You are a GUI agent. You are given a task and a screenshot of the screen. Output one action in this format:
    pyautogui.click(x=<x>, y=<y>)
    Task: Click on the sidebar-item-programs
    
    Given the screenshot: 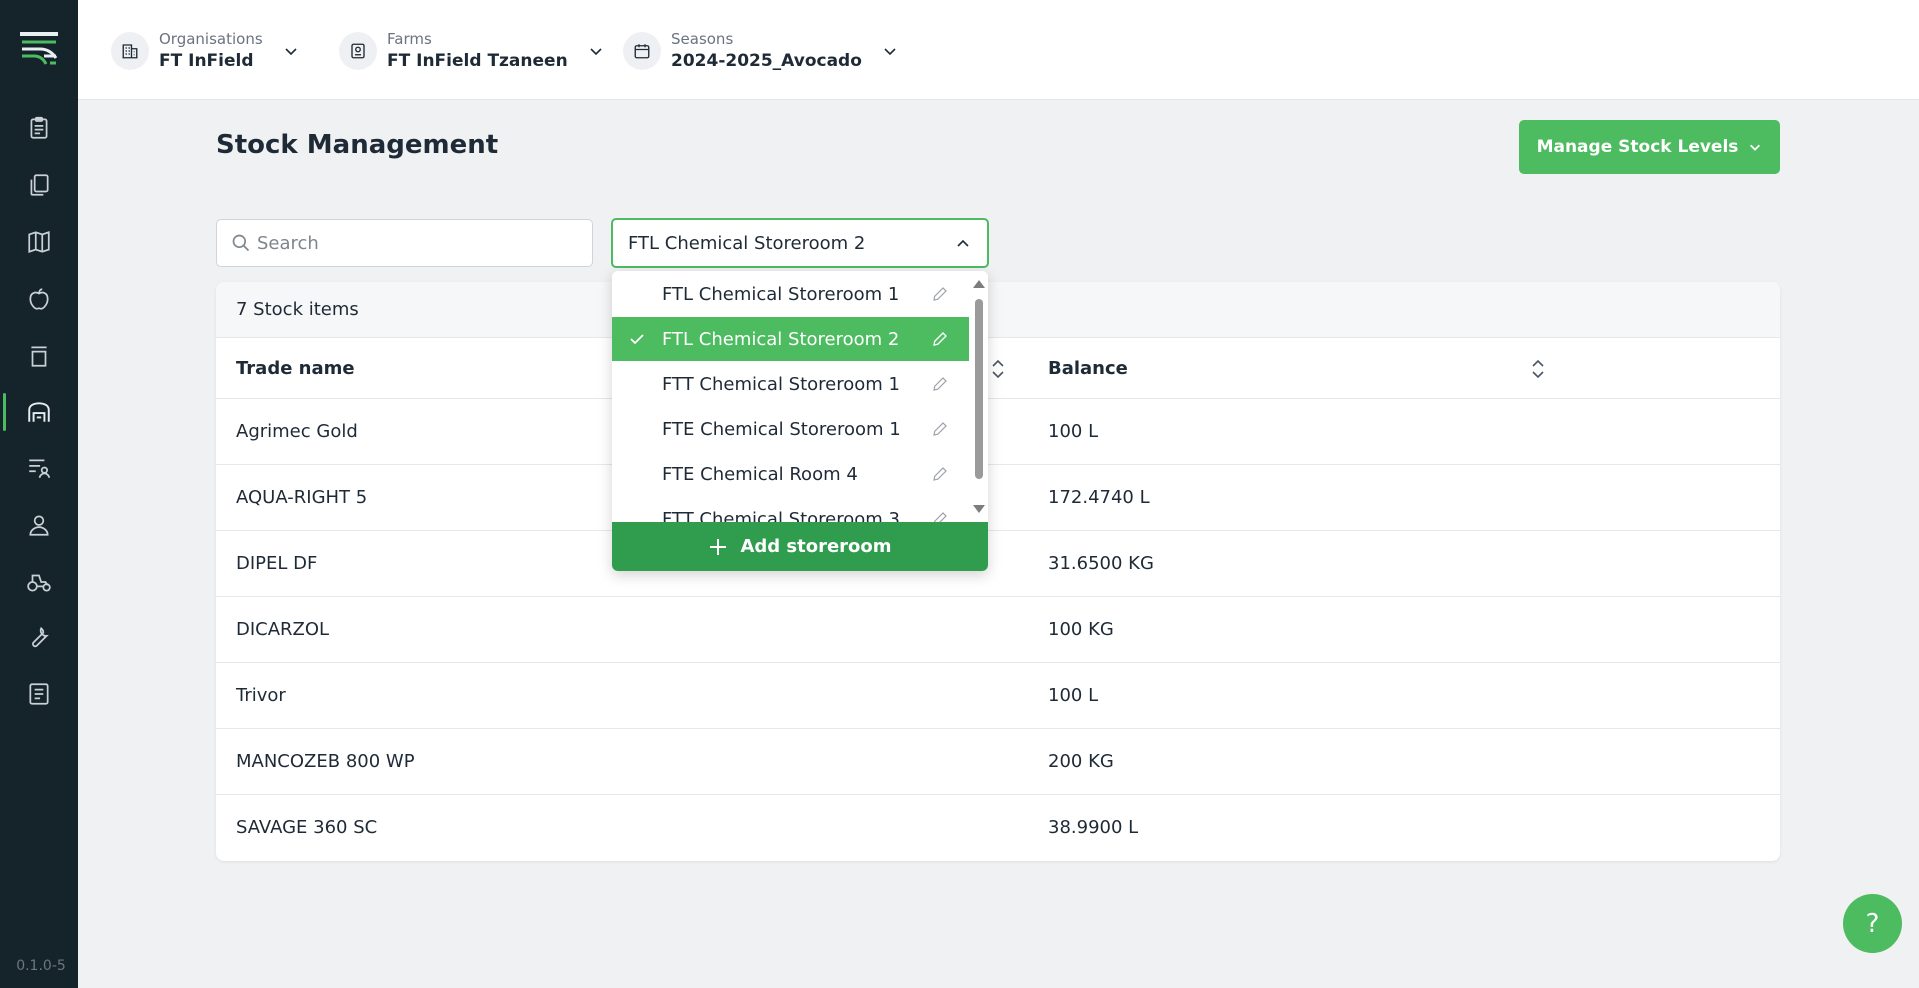 What is the action you would take?
    pyautogui.click(x=39, y=468)
    